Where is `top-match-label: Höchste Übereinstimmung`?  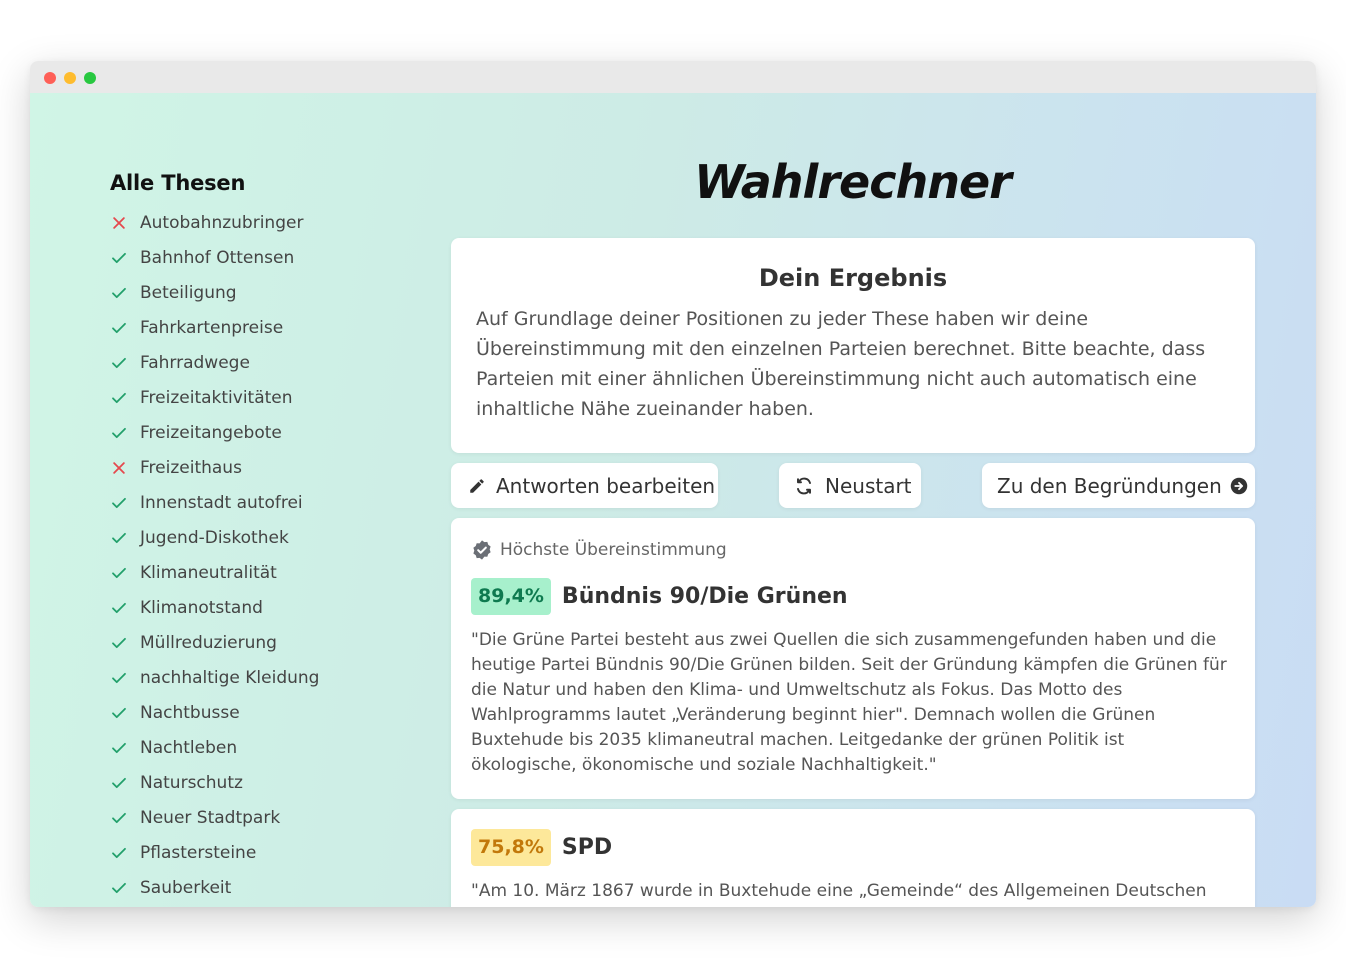 top-match-label: Höchste Übereinstimmung is located at coordinates (613, 550).